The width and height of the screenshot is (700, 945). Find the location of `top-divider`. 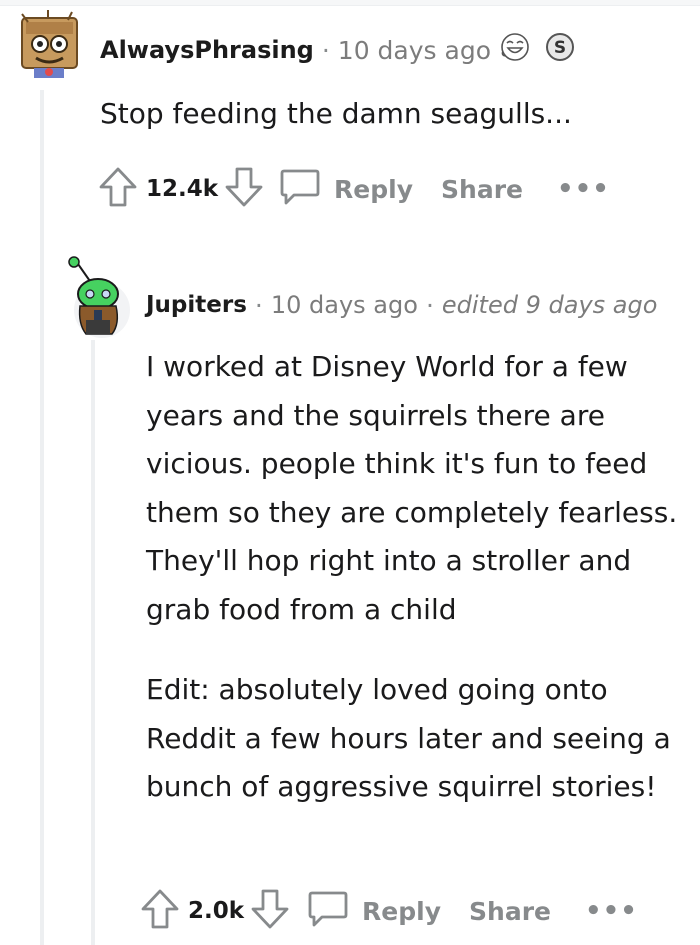

top-divider is located at coordinates (350, 3).